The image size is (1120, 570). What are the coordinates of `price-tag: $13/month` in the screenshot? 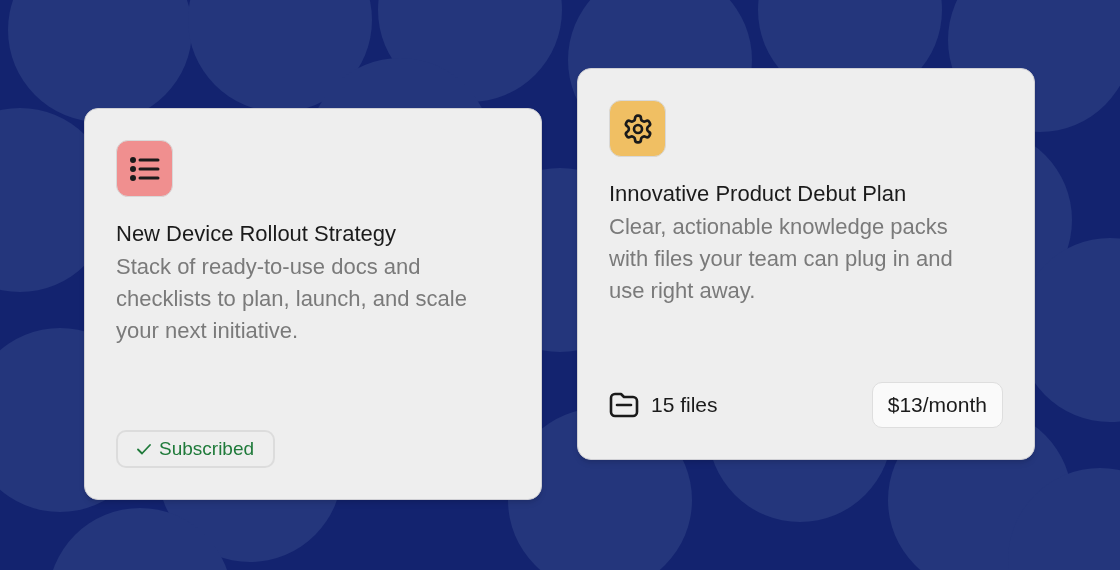 It's located at (937, 405).